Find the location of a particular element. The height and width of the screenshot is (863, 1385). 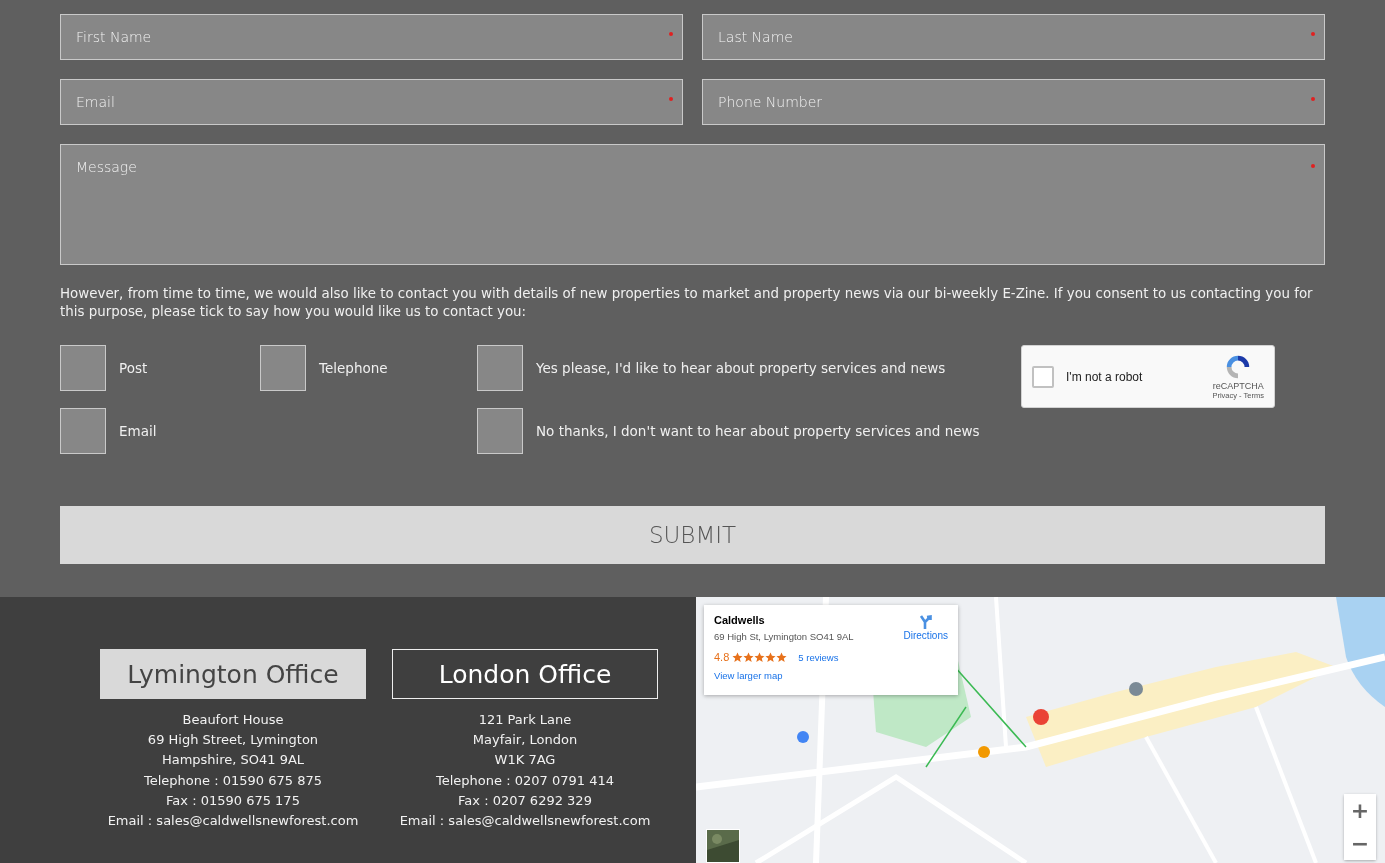

address-line: Mayfair, London is located at coordinates (525, 740).